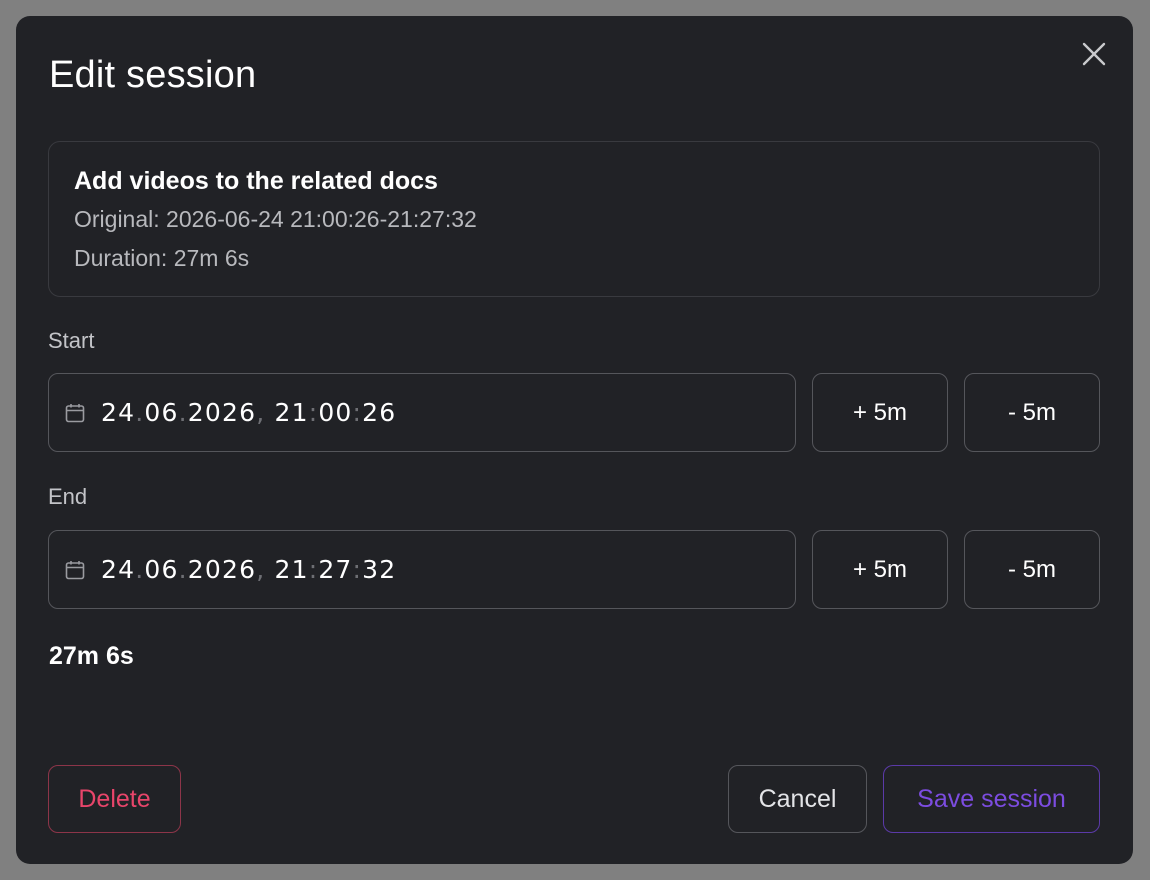 Image resolution: width=1150 pixels, height=880 pixels. What do you see at coordinates (991, 799) in the screenshot?
I see `save-session-button: Save session` at bounding box center [991, 799].